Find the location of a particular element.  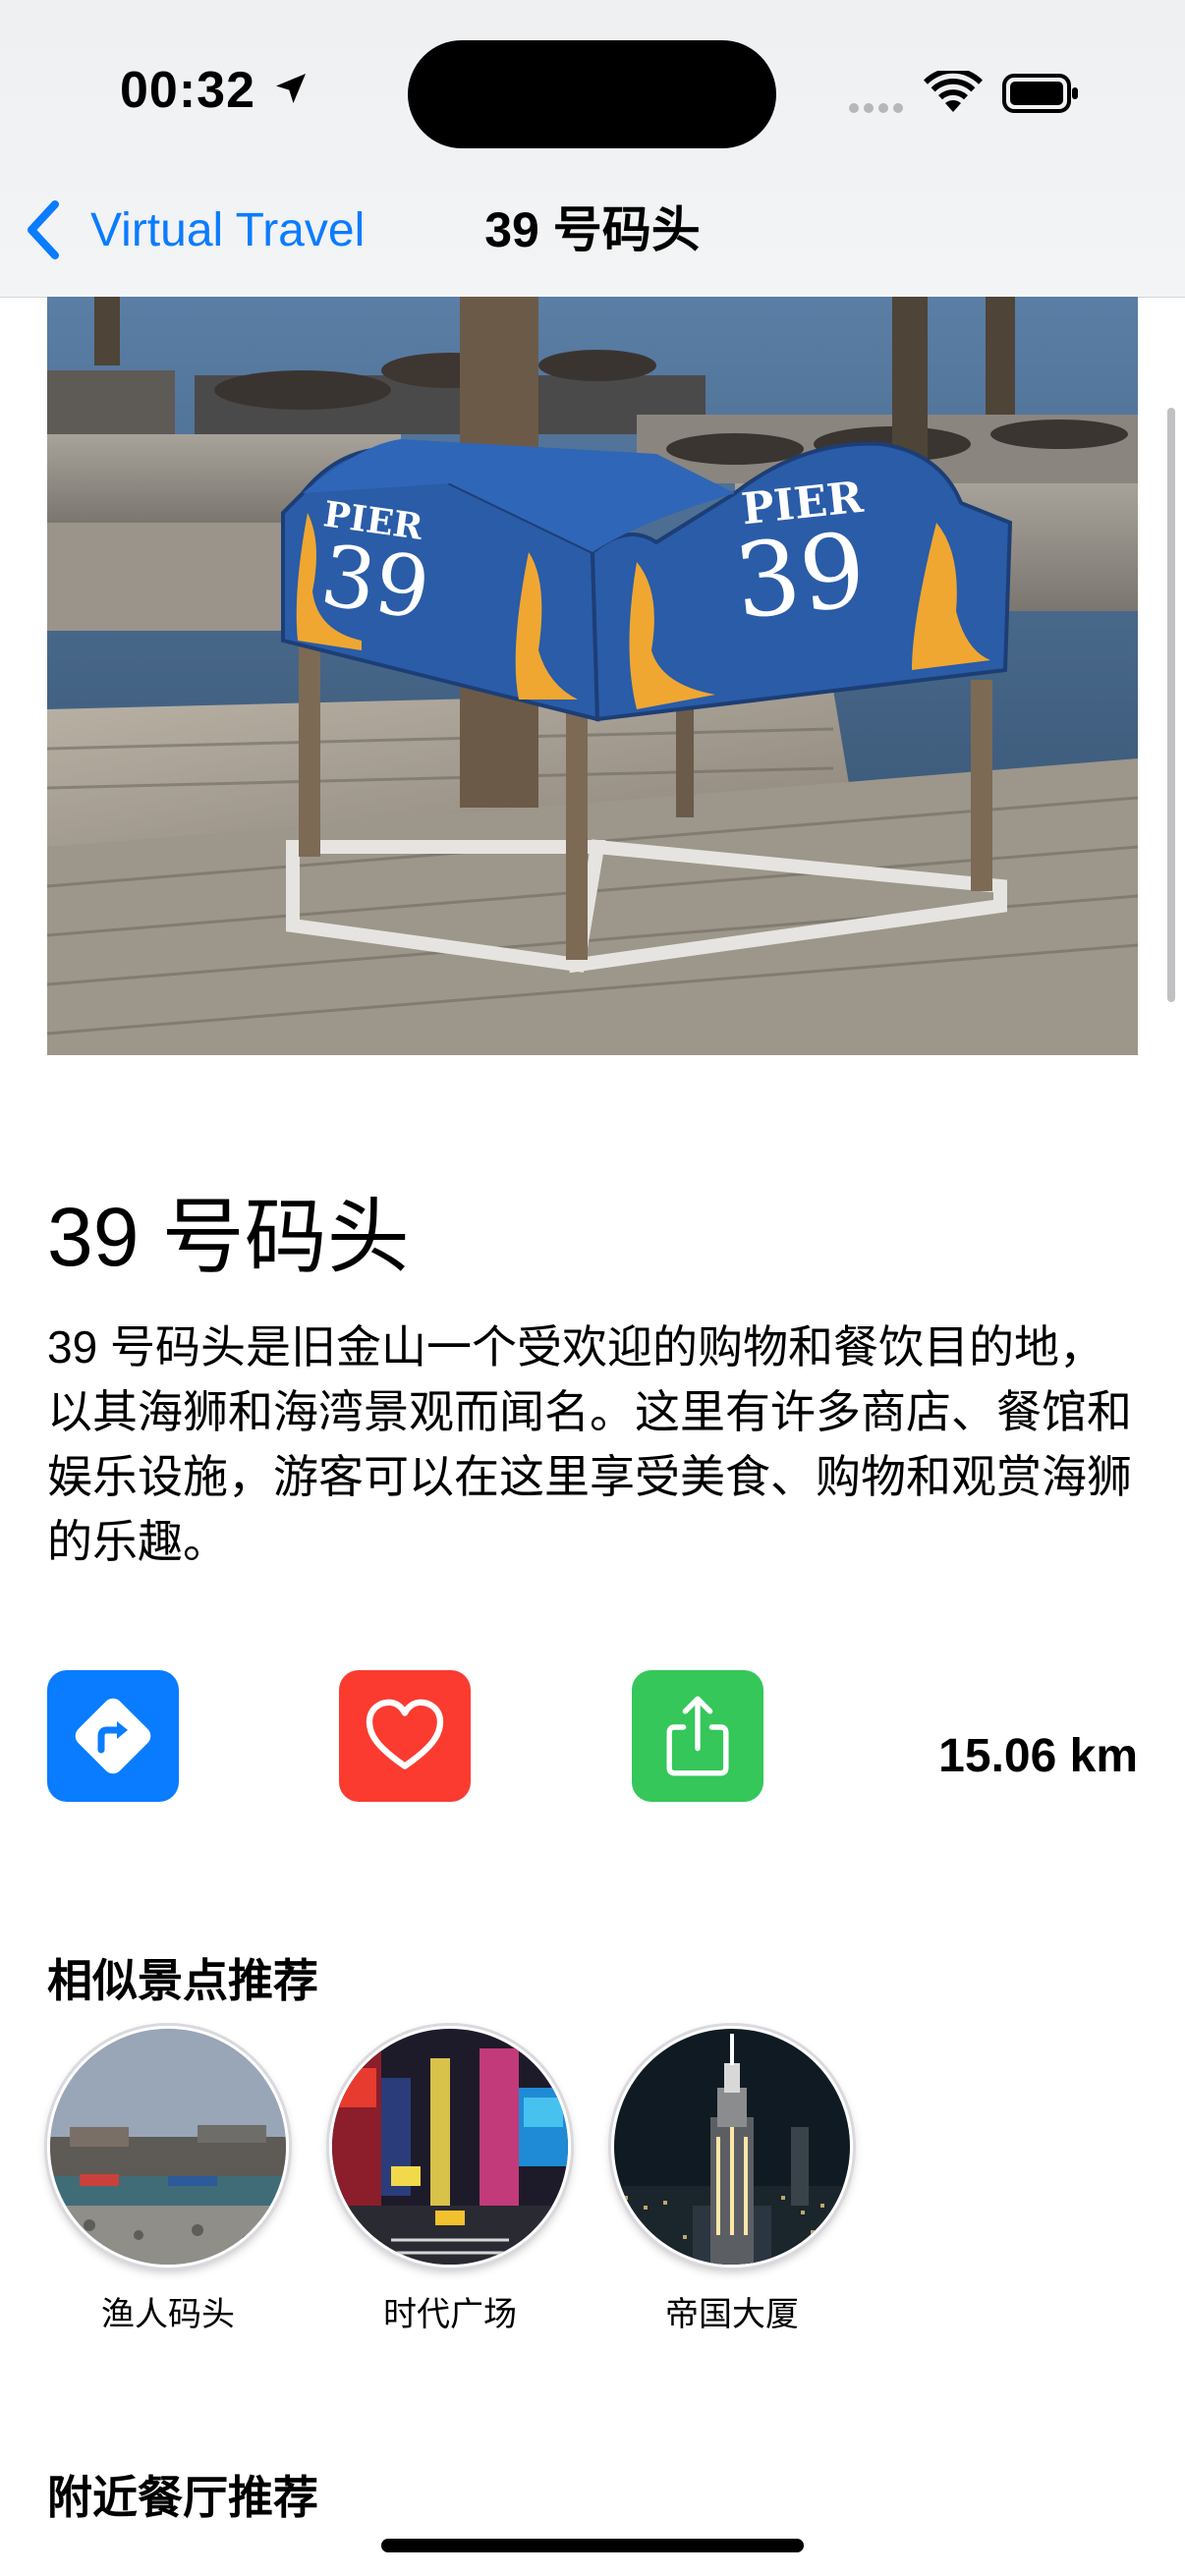

distance-value: 15.06 km is located at coordinates (1038, 1756).